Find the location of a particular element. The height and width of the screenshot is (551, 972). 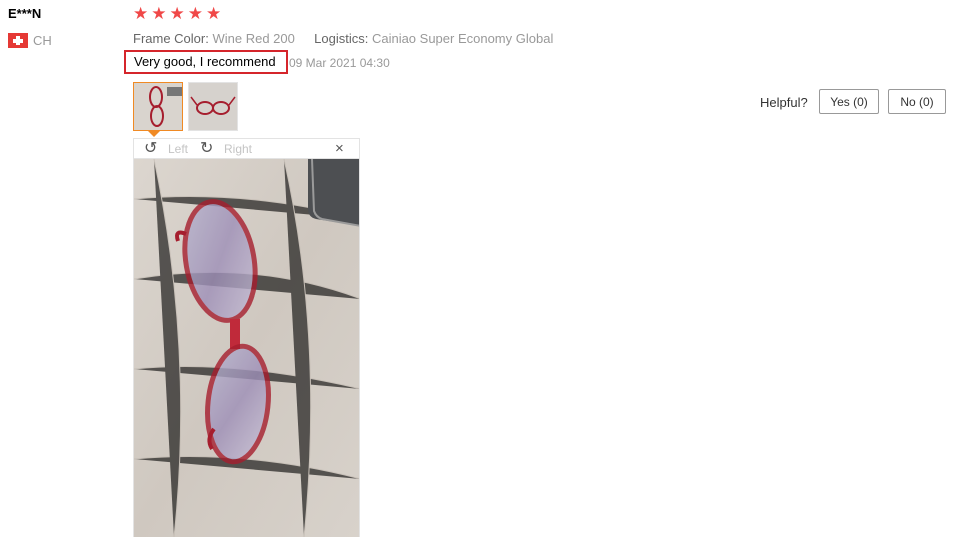

swiss-flag-icon is located at coordinates (18, 40).